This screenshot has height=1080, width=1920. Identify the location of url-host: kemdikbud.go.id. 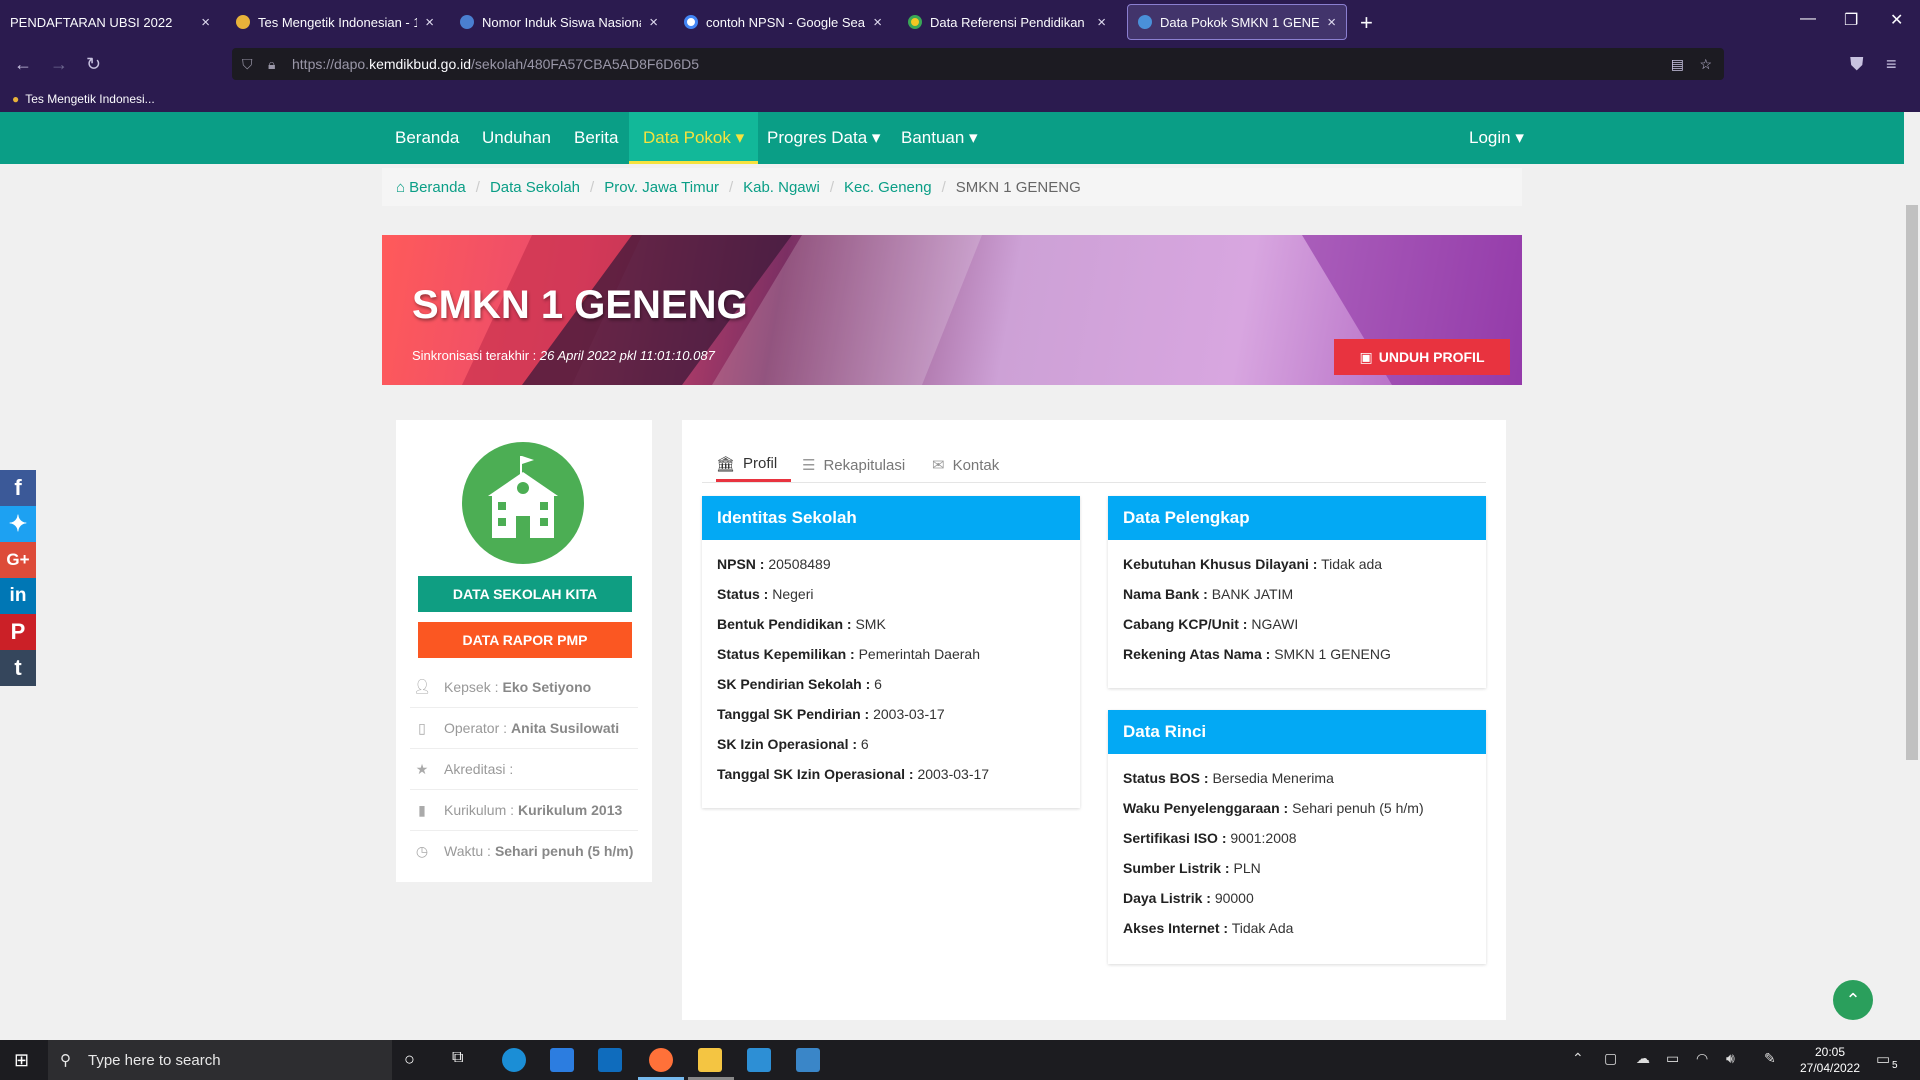
(420, 64).